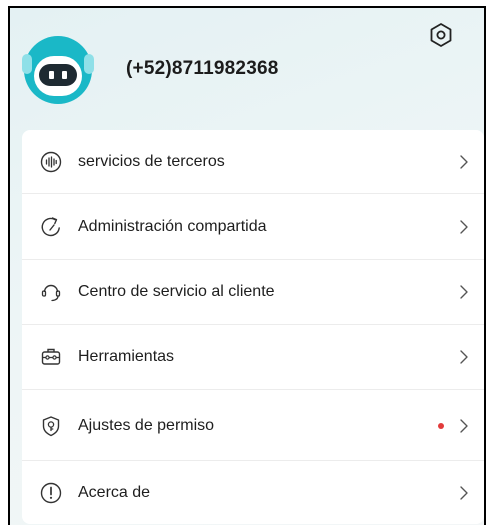  I want to click on settings-icon, so click(441, 35).